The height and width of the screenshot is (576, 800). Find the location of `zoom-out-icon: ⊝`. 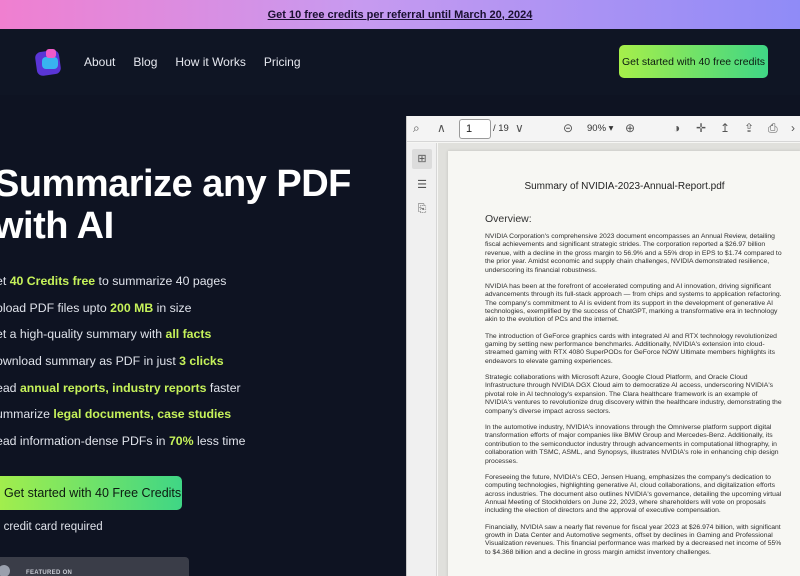

zoom-out-icon: ⊝ is located at coordinates (568, 128).